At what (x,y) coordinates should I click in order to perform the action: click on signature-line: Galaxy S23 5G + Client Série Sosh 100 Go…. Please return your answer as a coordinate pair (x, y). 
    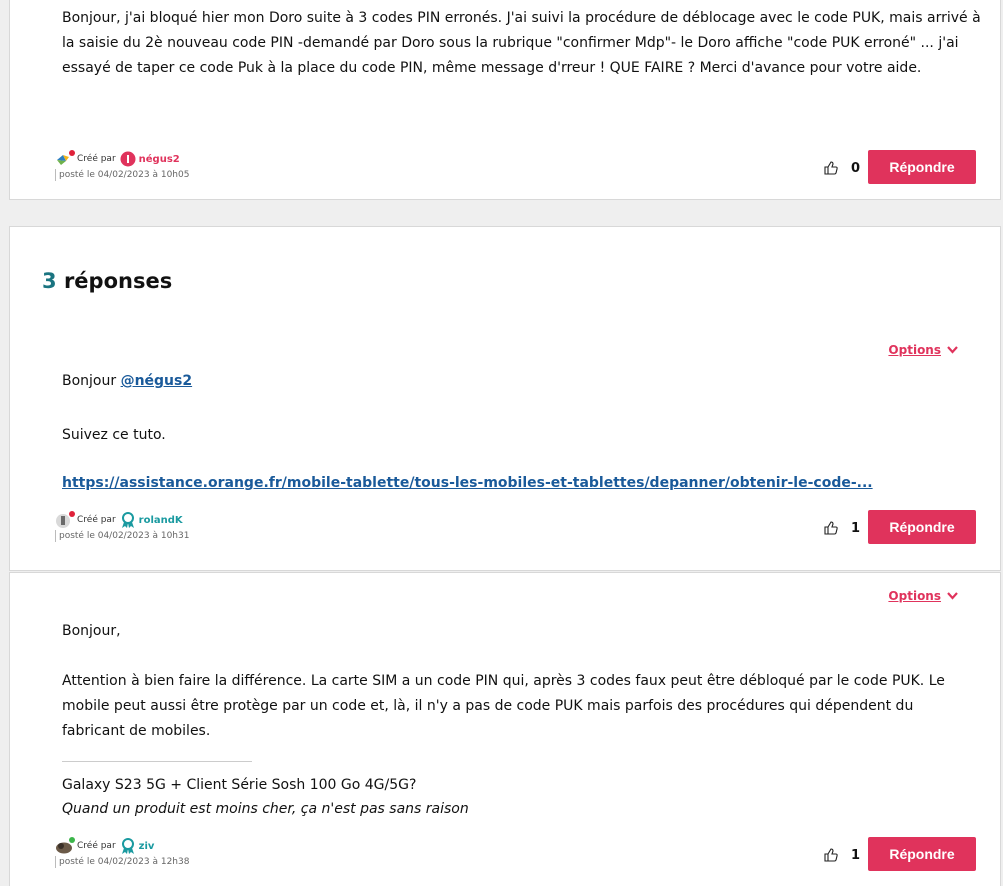
    Looking at the image, I should click on (239, 785).